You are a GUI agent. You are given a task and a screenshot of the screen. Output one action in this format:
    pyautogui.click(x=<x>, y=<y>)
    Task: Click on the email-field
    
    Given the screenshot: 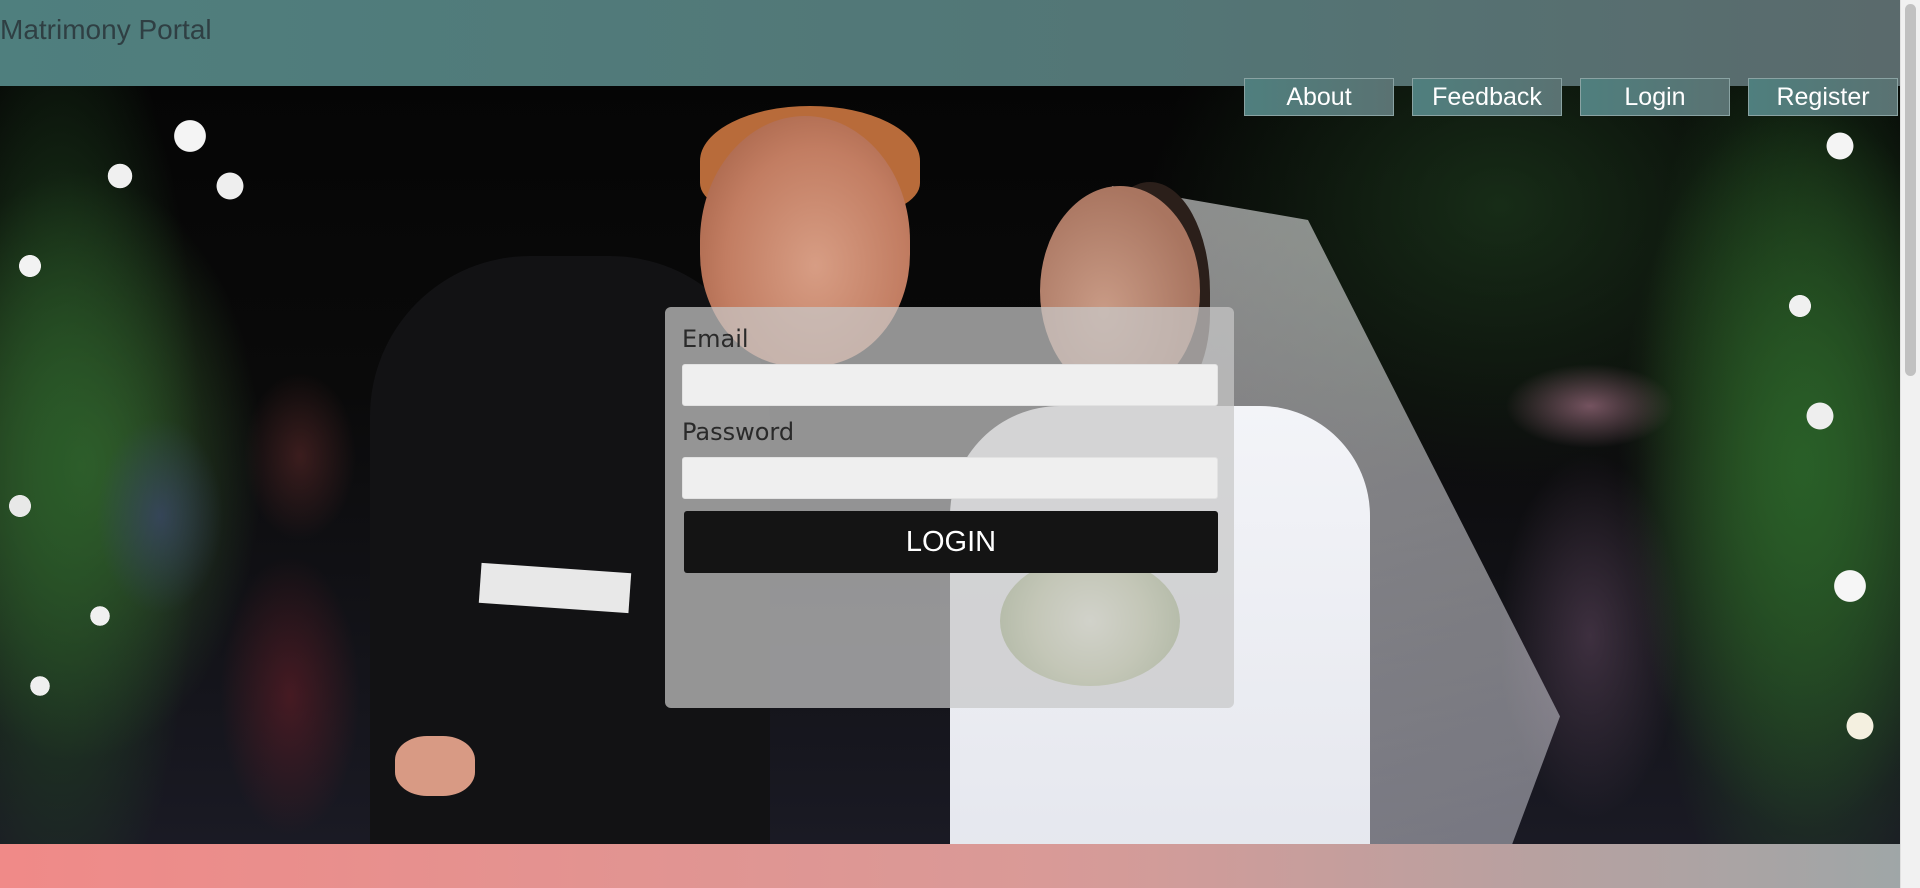 What is the action you would take?
    pyautogui.click(x=950, y=385)
    